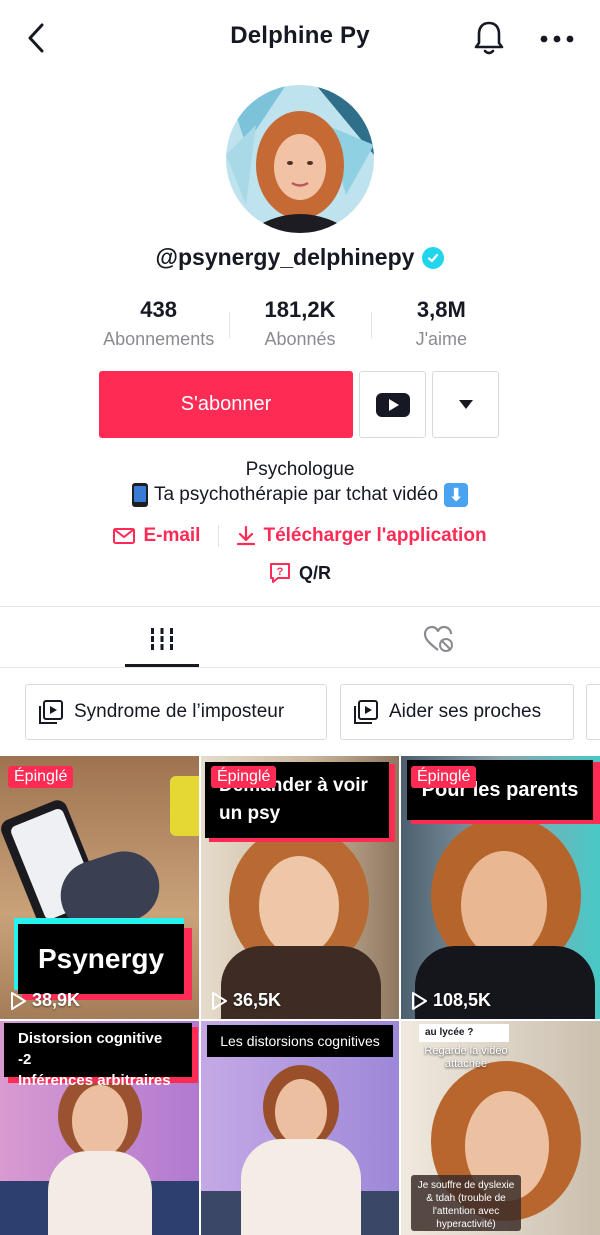  I want to click on video-thumbnail: Pour les parents Épinglé 108,5K, so click(500, 887).